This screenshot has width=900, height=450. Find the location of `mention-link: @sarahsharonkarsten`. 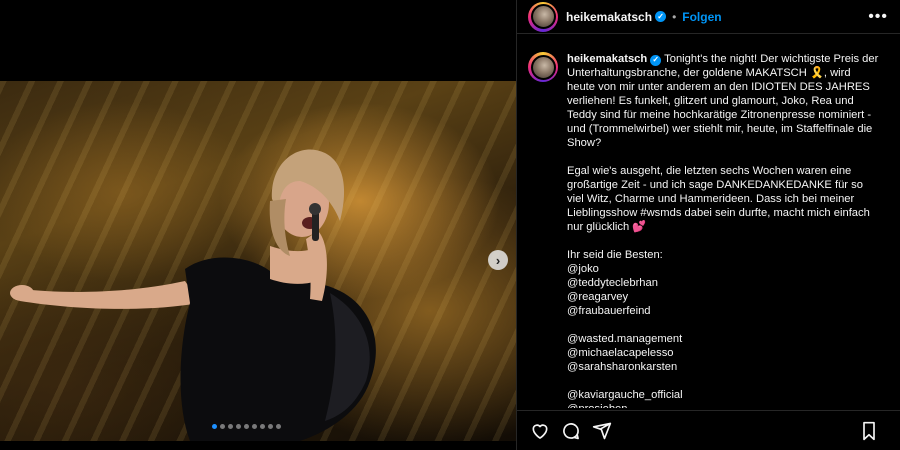

mention-link: @sarahsharonkarsten is located at coordinates (724, 367).